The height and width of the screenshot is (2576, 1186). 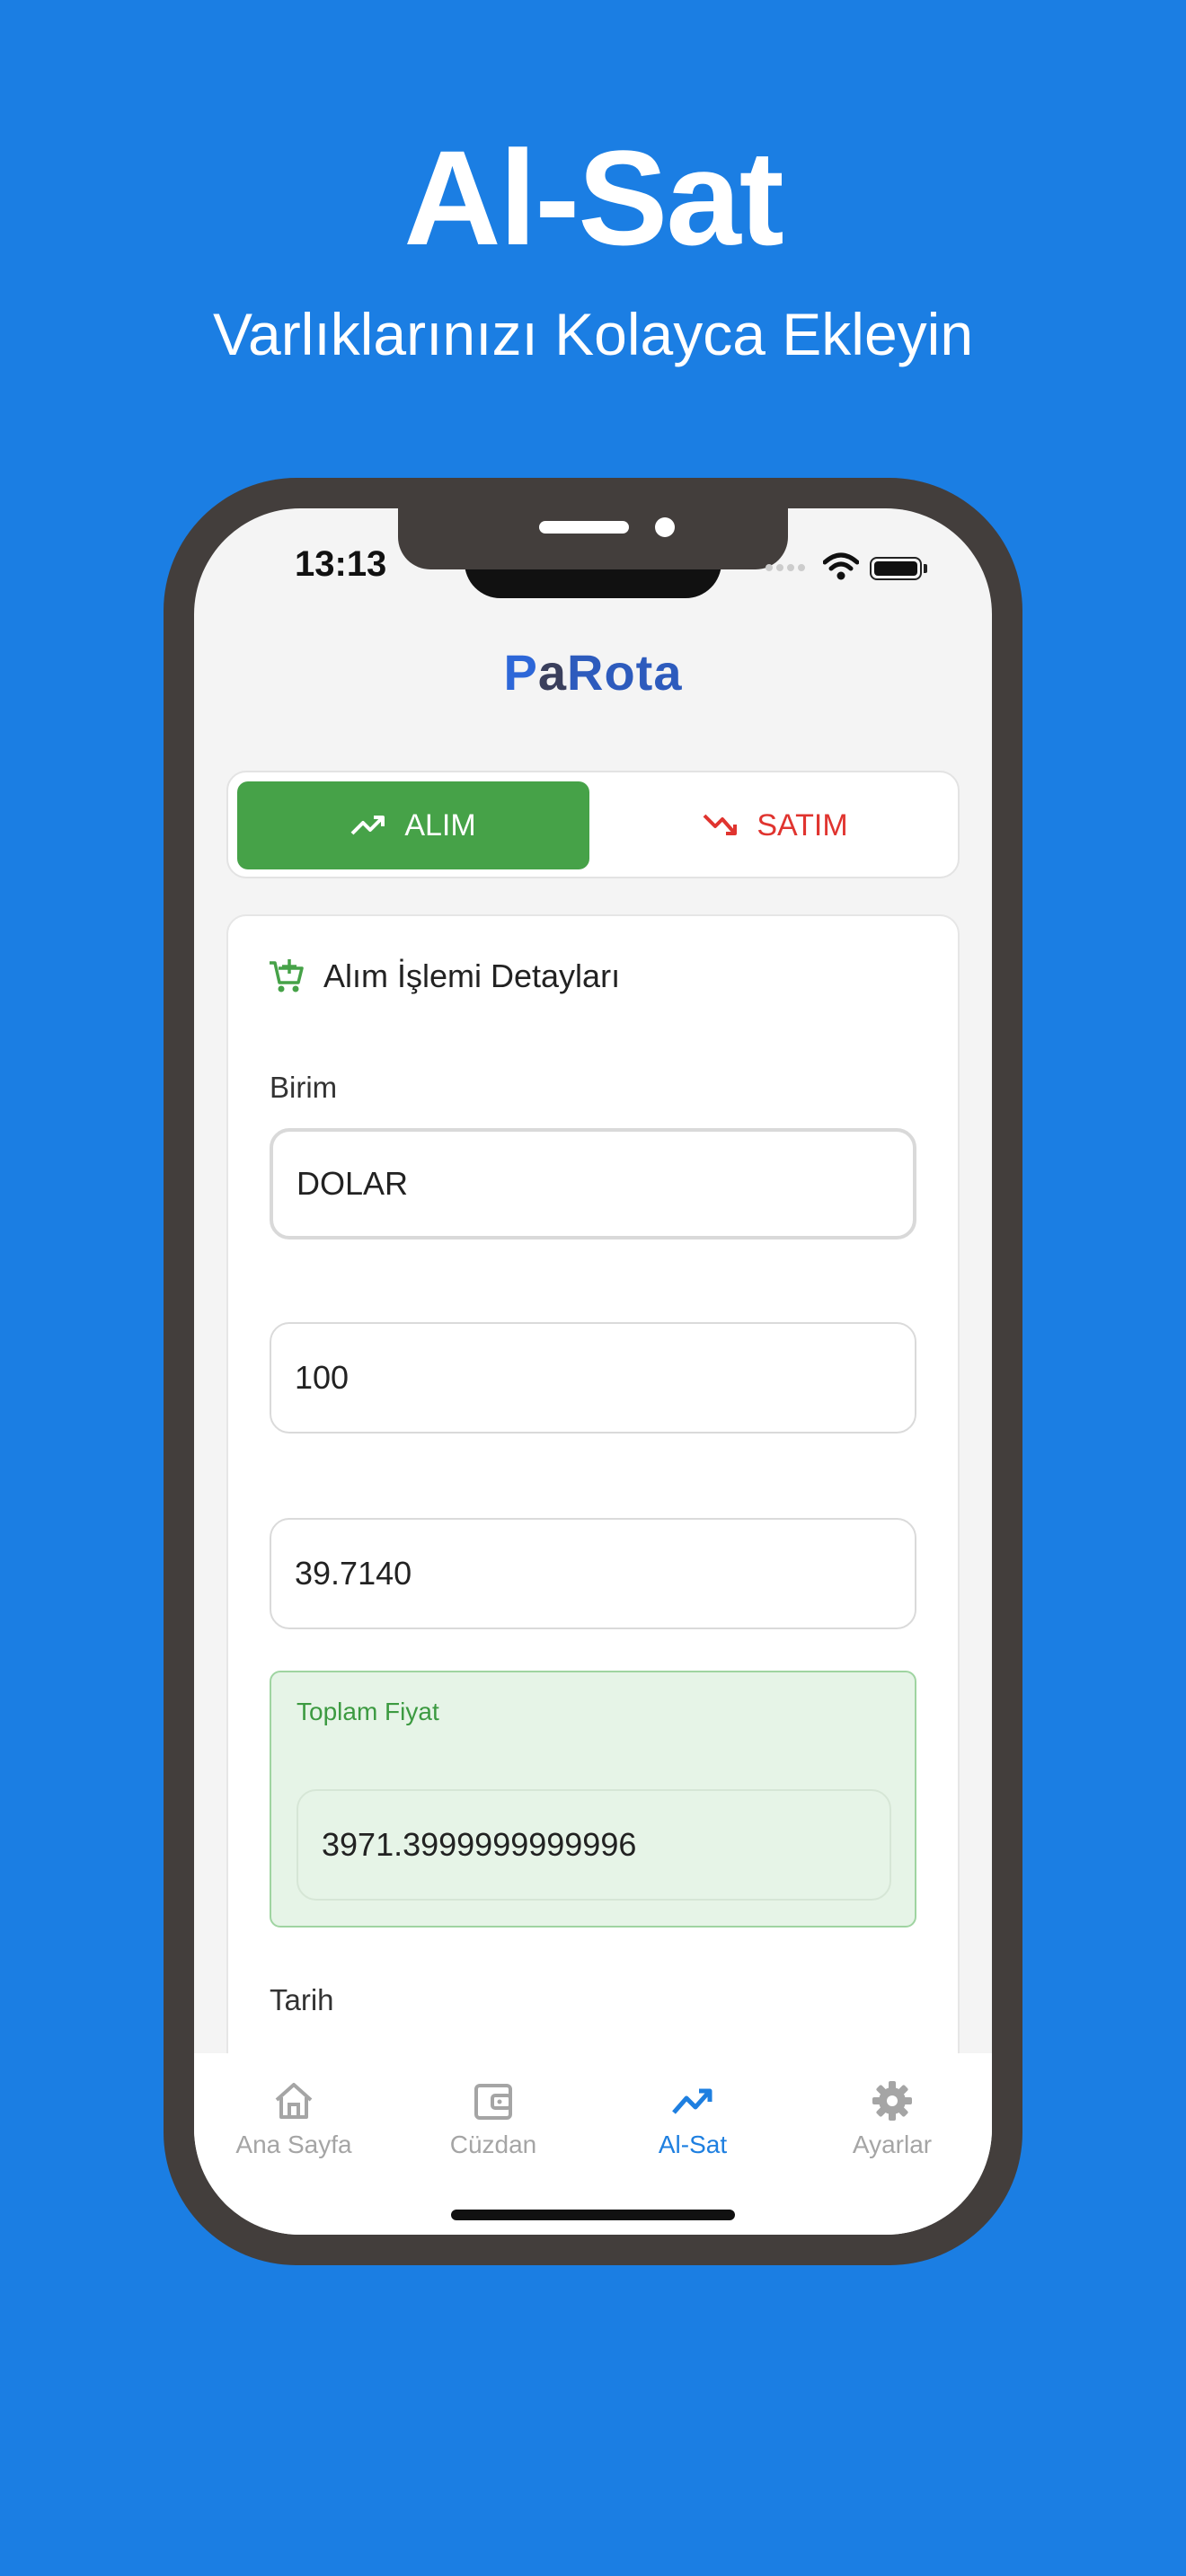 I want to click on app-logo: PaRota, so click(x=593, y=672).